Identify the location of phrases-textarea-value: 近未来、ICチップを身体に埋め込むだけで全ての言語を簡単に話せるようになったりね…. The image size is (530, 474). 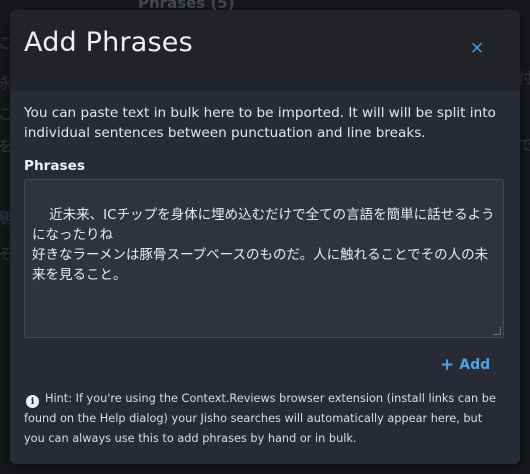
(263, 245).